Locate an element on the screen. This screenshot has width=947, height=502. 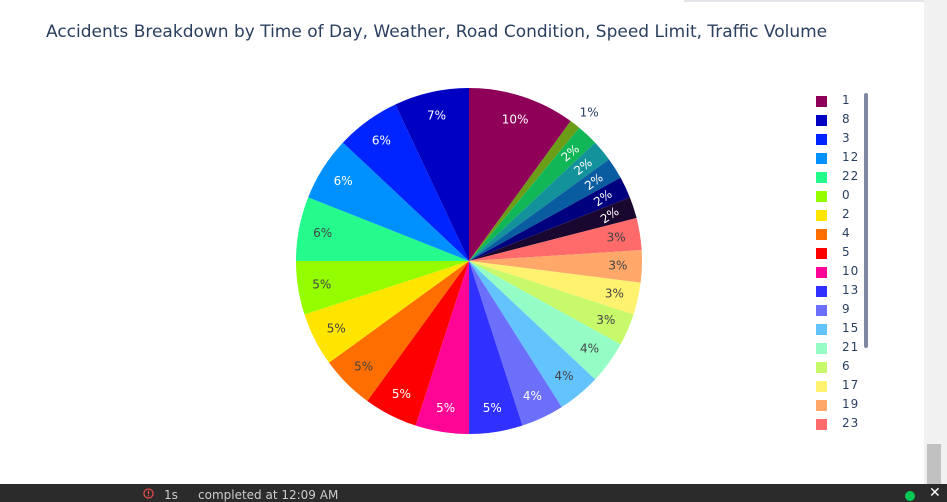
legend-label: 13 is located at coordinates (851, 290).